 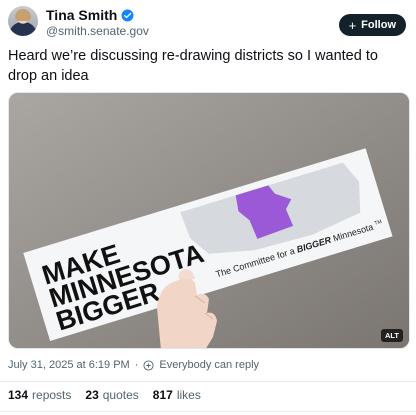 What do you see at coordinates (97, 31) in the screenshot?
I see `author-handle: @smith.senate.gov` at bounding box center [97, 31].